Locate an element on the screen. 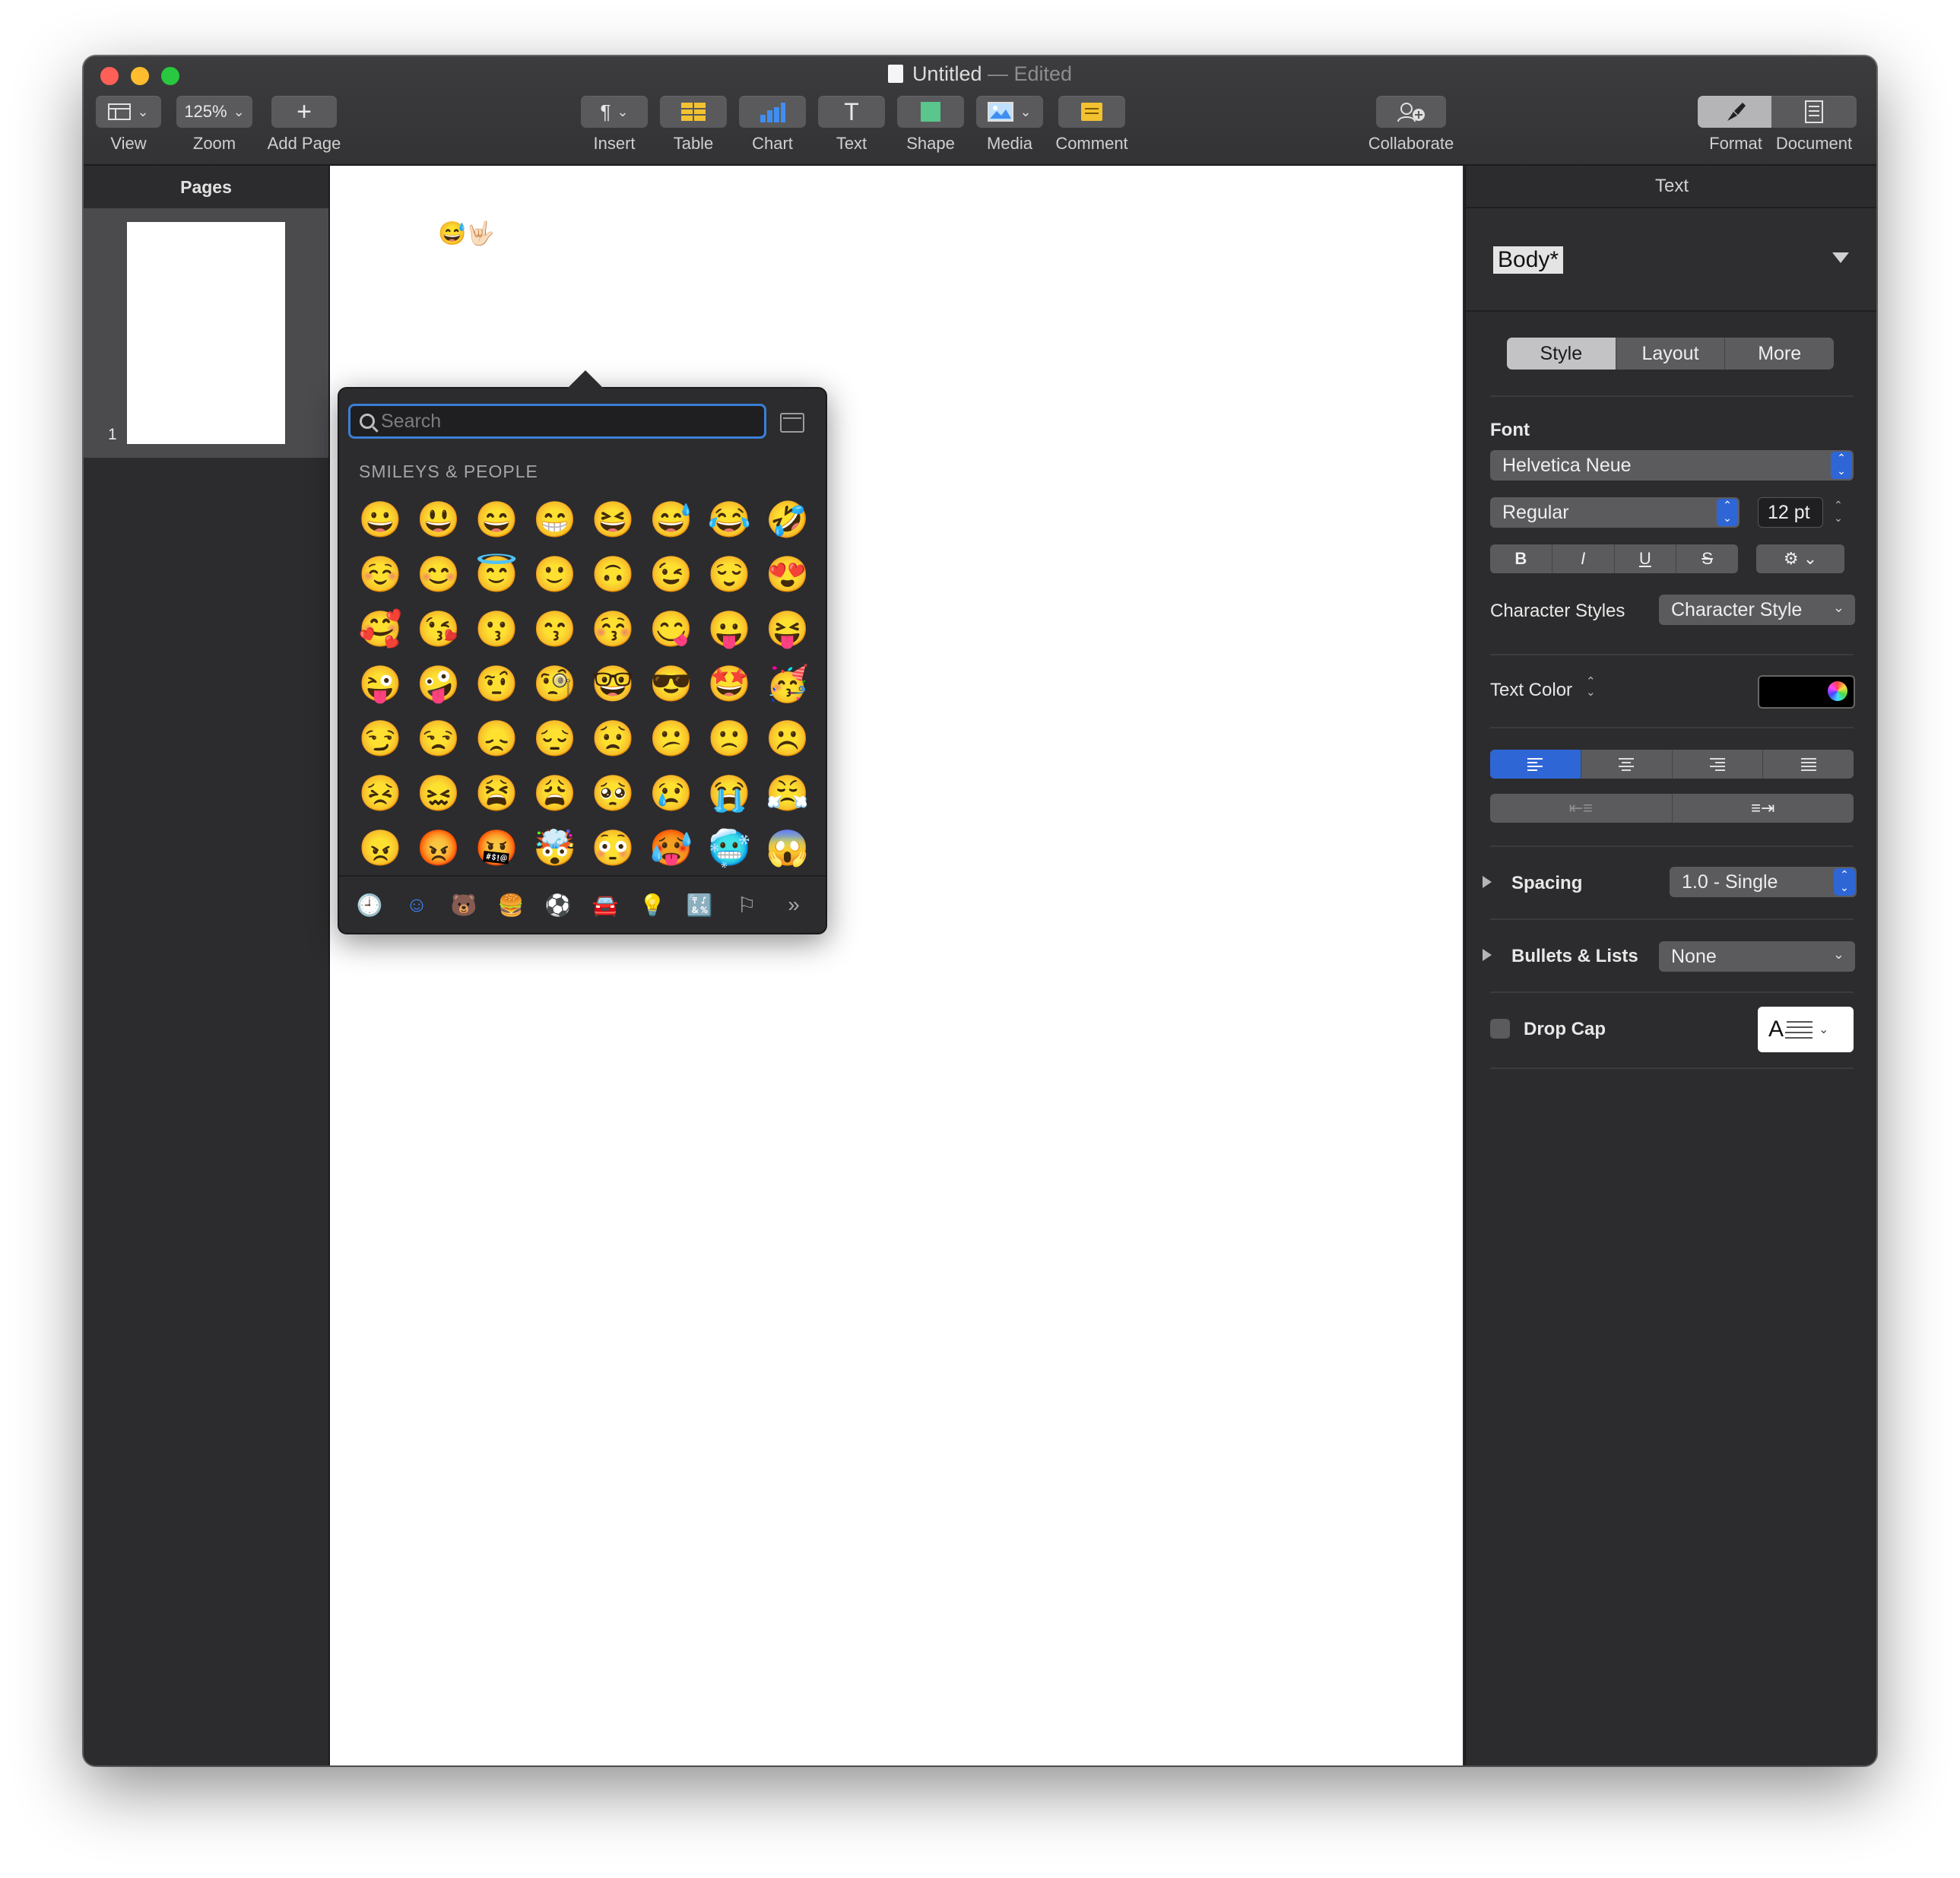 The height and width of the screenshot is (1878, 1960). decrease-indent-button: ⇤≡ is located at coordinates (1581, 808).